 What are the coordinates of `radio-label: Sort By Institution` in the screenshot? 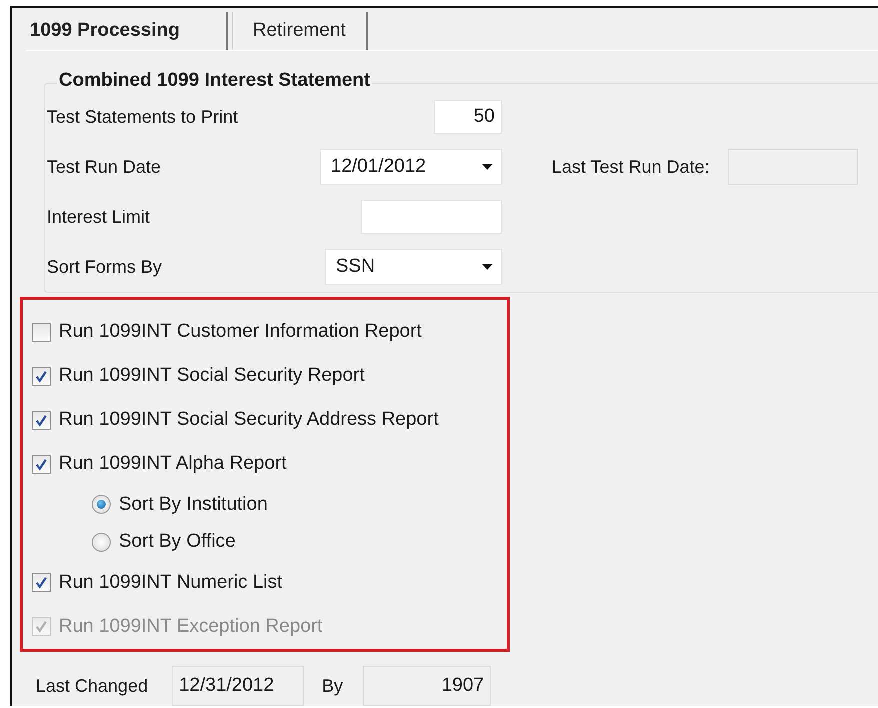 It's located at (193, 505).